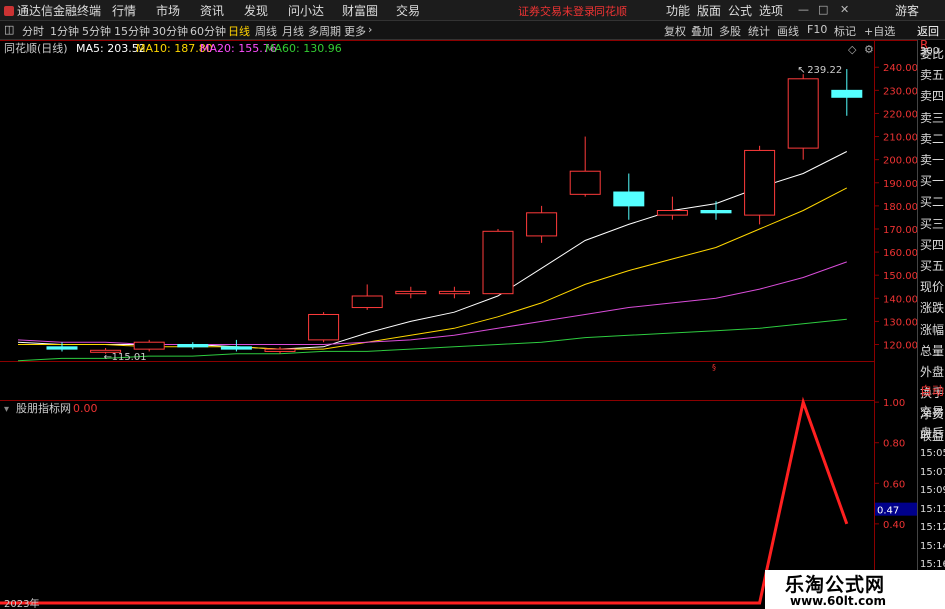 The image size is (945, 609). I want to click on watermark-line1: 乐淘公式网, so click(835, 585).